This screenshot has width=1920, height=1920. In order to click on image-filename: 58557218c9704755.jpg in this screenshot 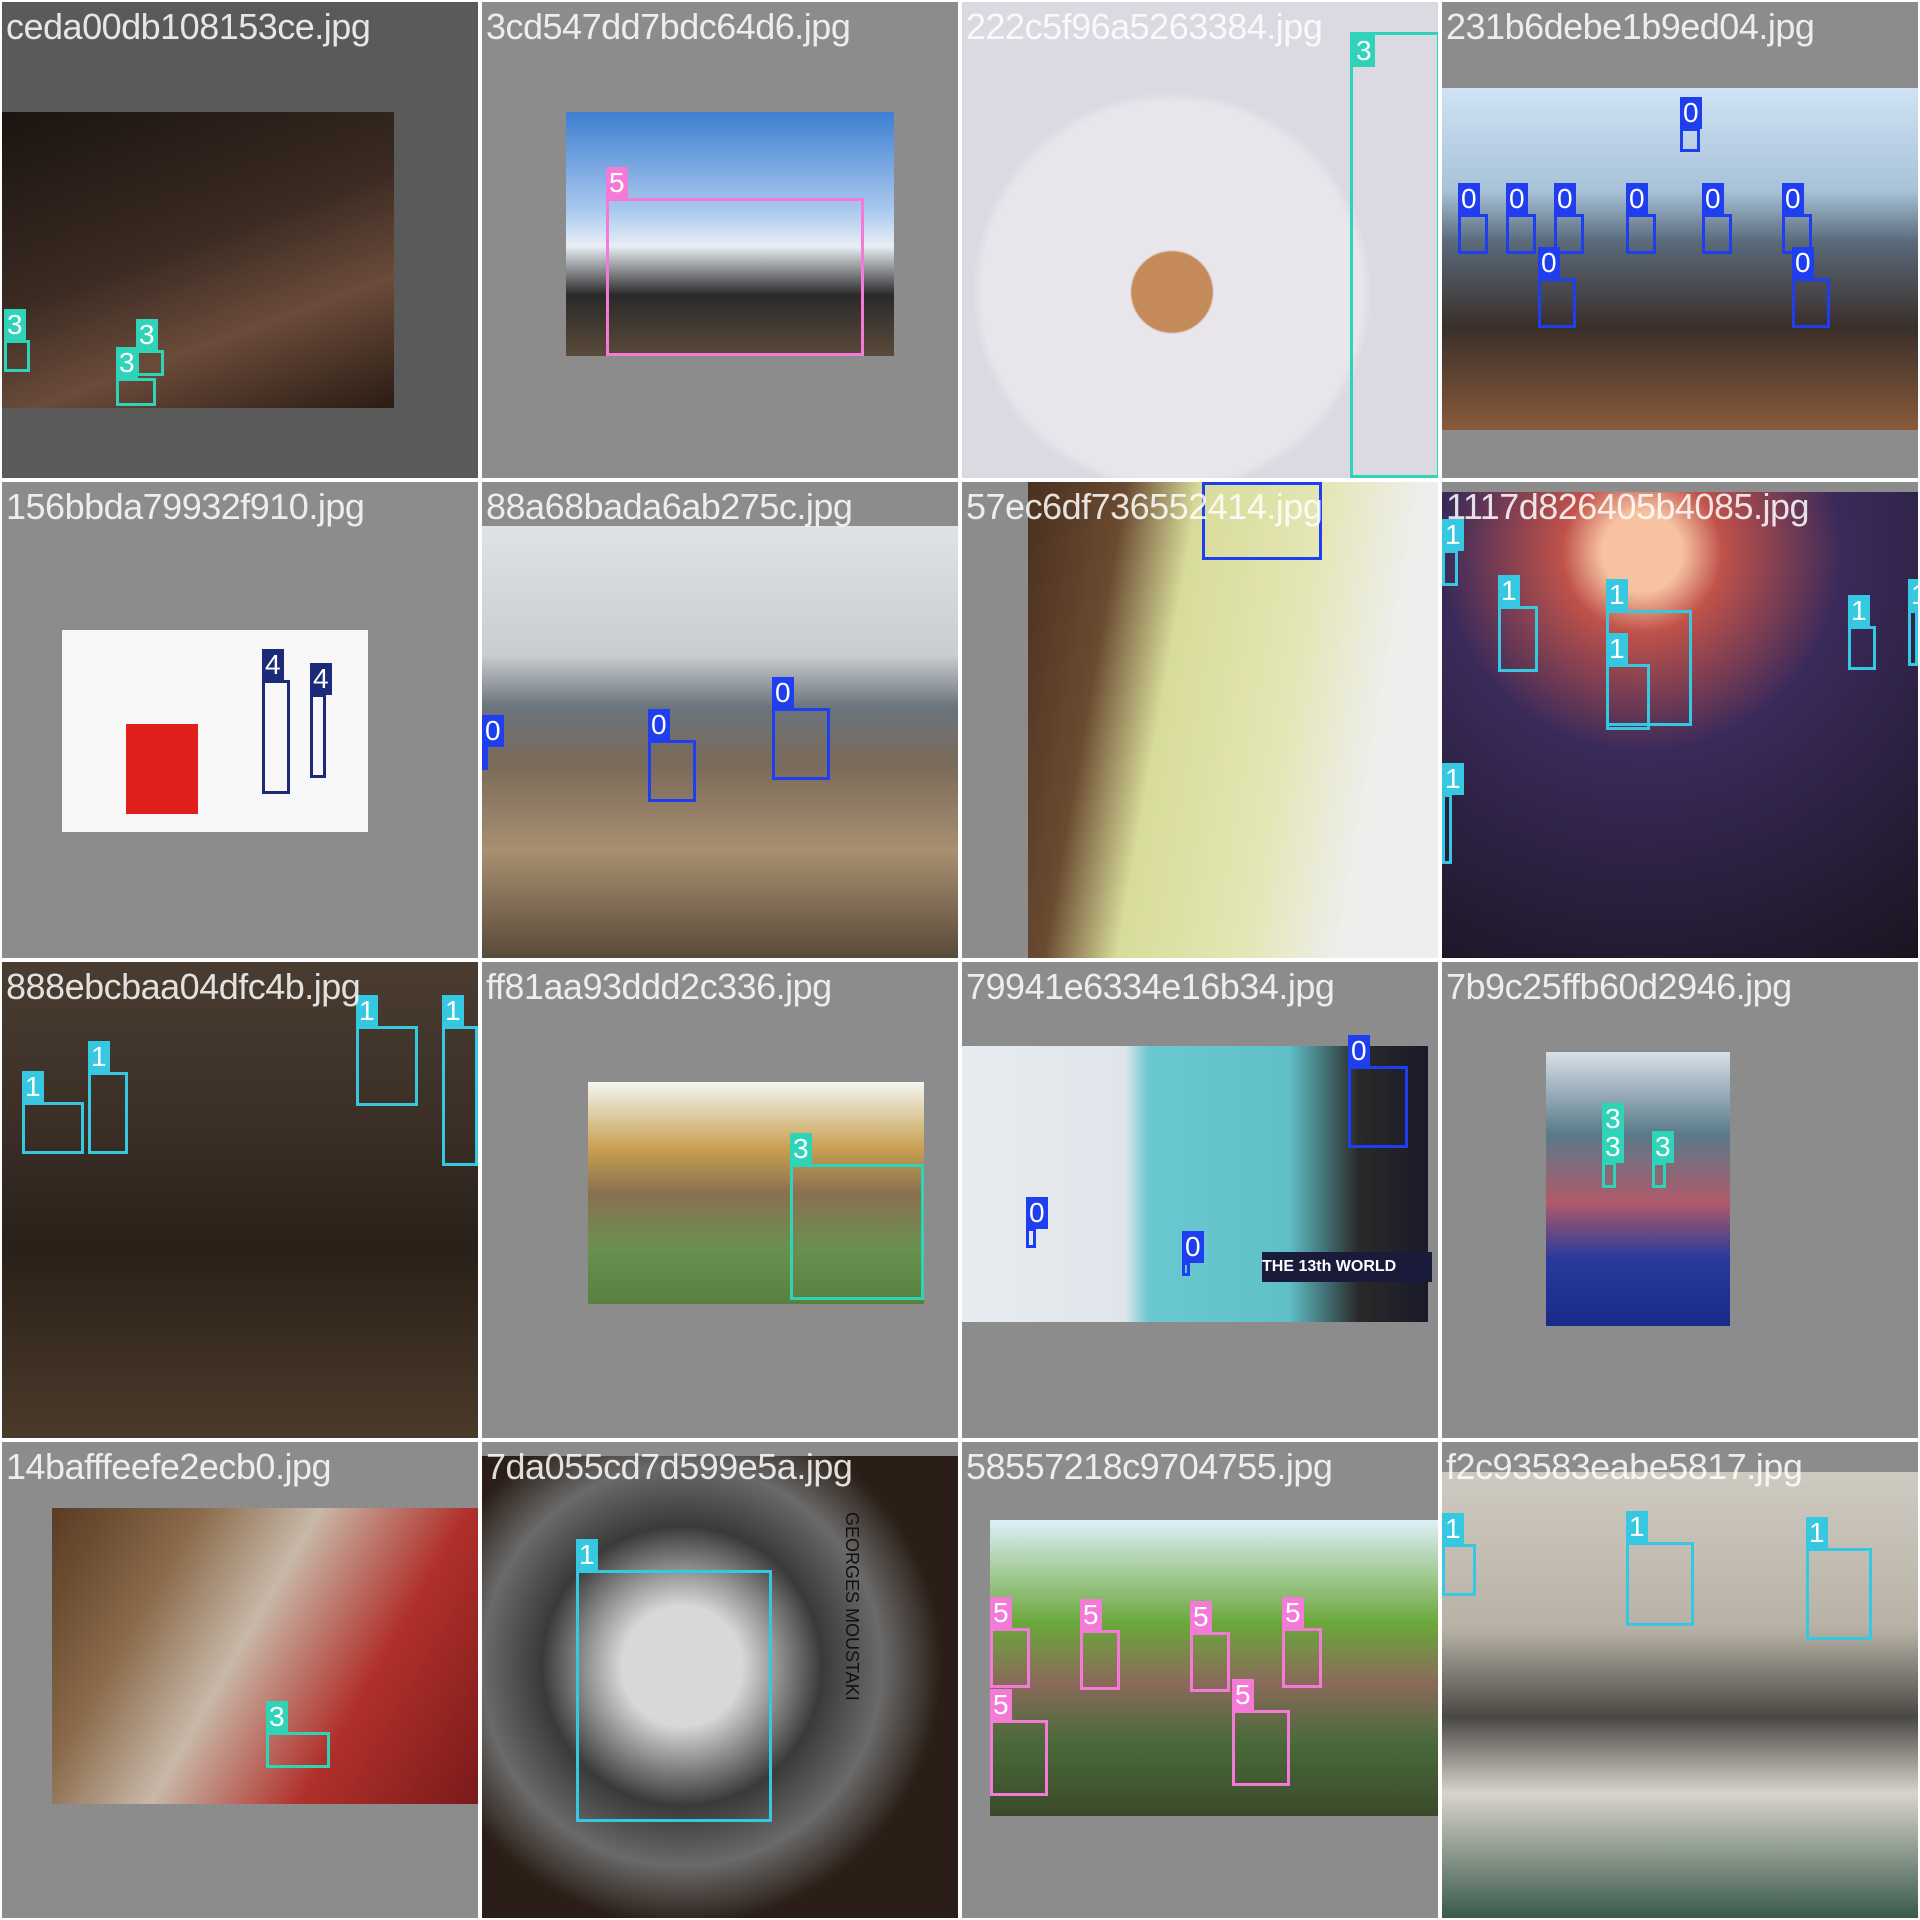, I will do `click(1149, 1466)`.